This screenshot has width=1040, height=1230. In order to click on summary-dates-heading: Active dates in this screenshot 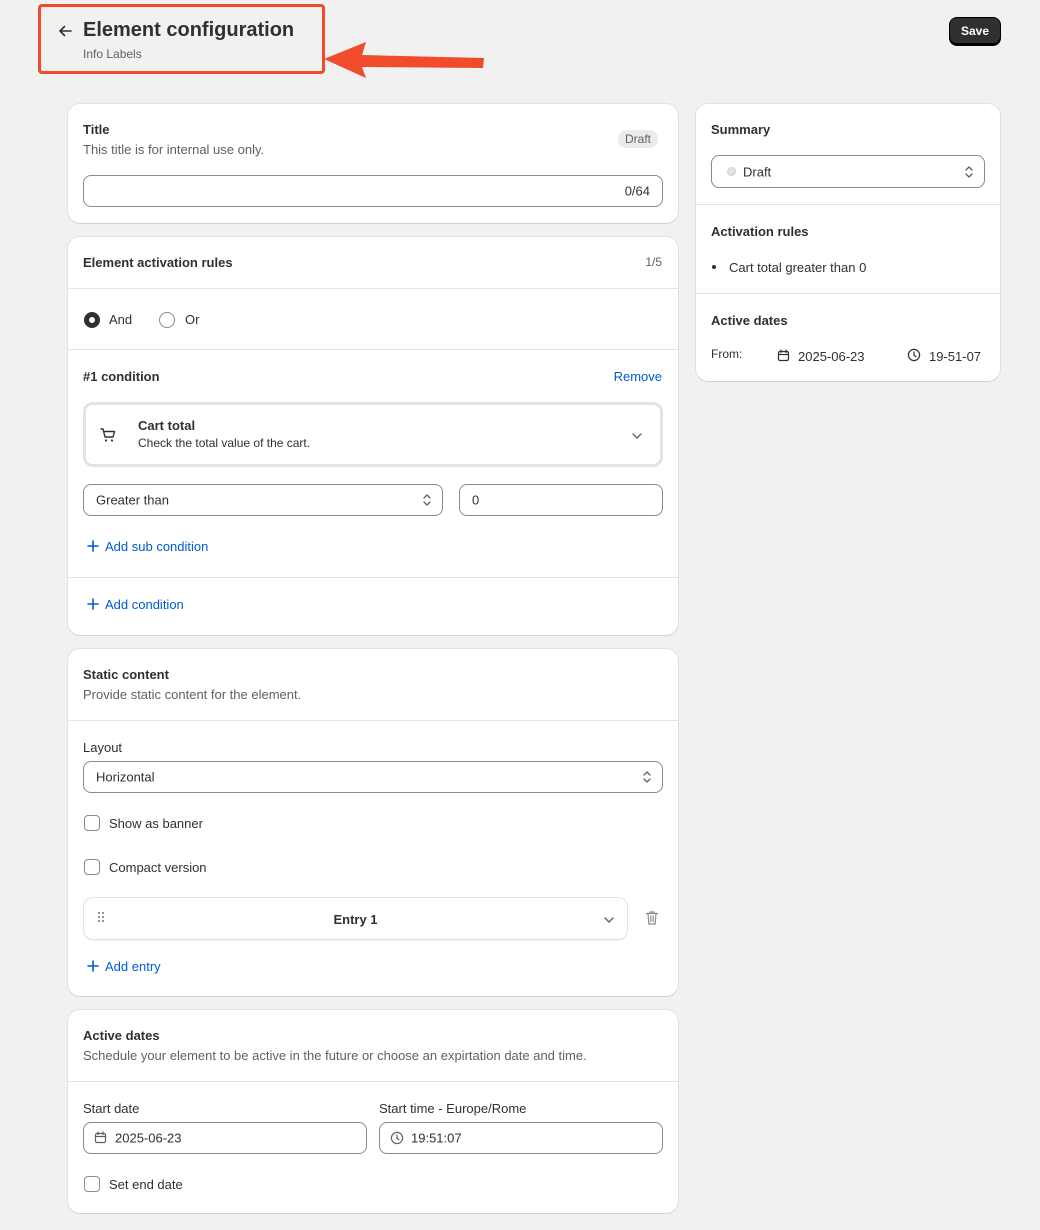, I will do `click(749, 320)`.